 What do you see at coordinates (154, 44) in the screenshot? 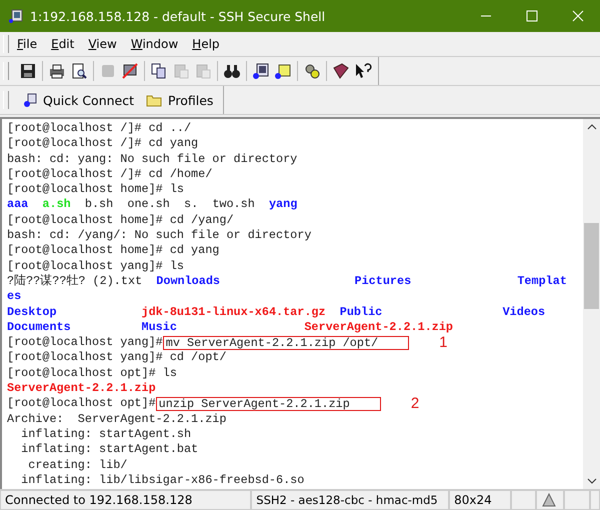
I see `menu-item: Window` at bounding box center [154, 44].